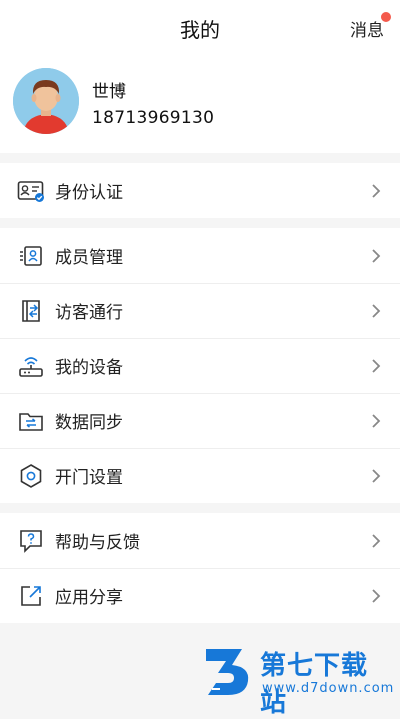  What do you see at coordinates (89, 423) in the screenshot?
I see `menu-item-label: 数据同步` at bounding box center [89, 423].